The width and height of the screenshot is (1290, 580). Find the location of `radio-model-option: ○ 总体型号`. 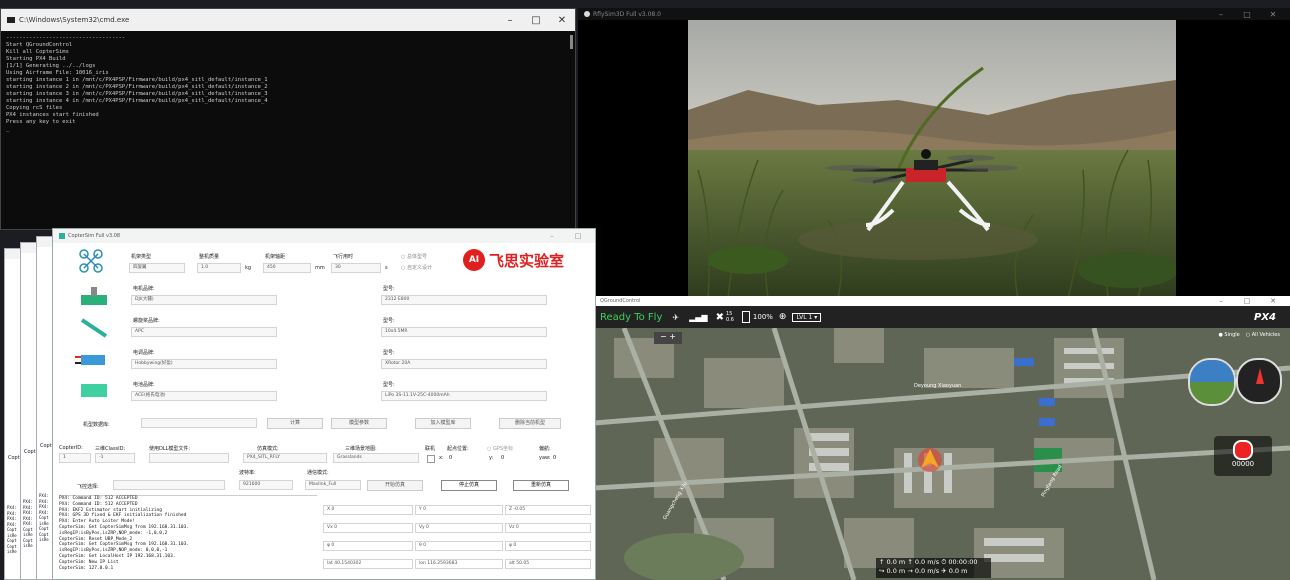

radio-model-option: ○ 总体型号 is located at coordinates (414, 256).